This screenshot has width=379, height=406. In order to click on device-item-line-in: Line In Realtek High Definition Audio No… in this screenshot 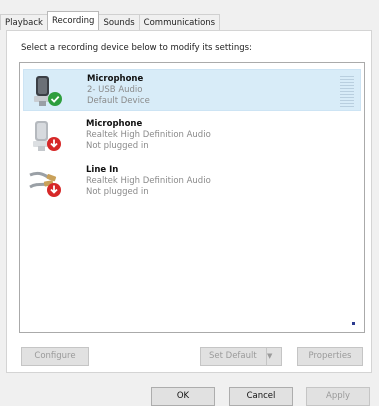, I will do `click(192, 182)`.